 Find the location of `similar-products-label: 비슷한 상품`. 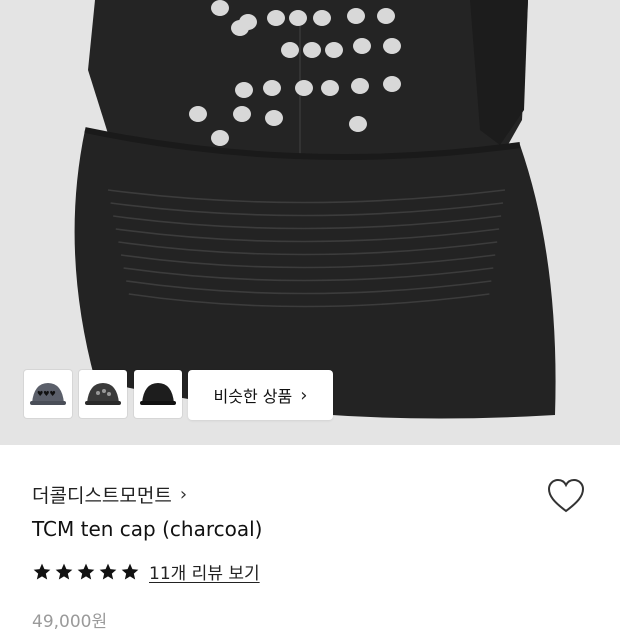

similar-products-label: 비슷한 상품 is located at coordinates (253, 396).